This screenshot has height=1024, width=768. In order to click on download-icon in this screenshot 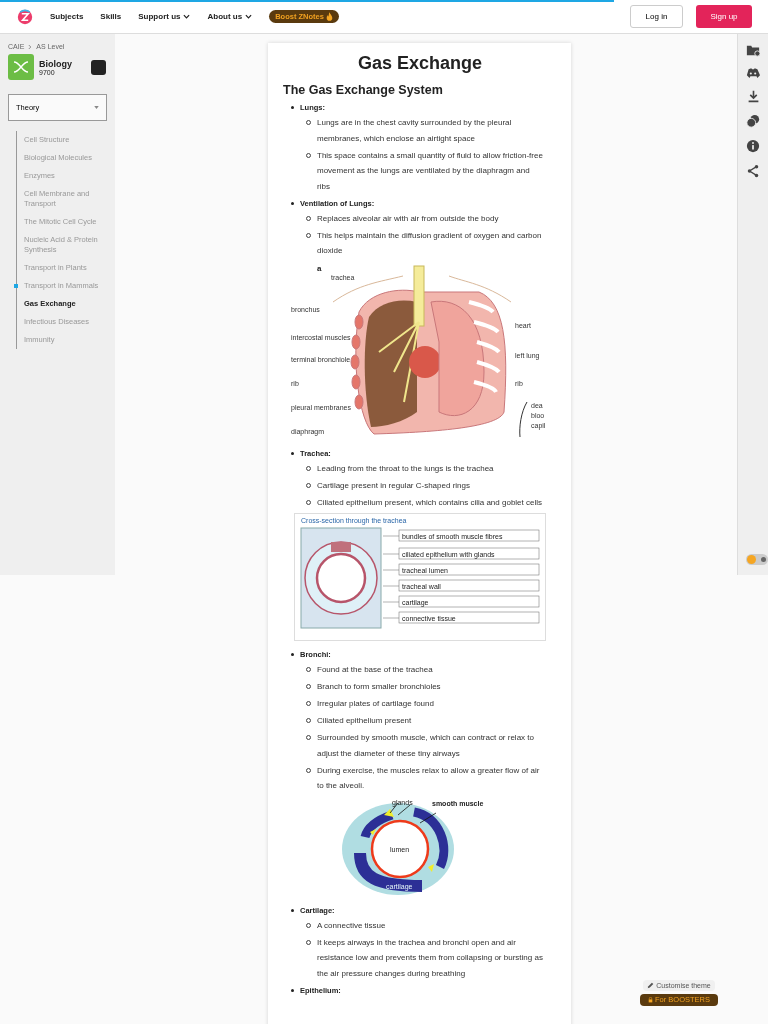, I will do `click(753, 96)`.